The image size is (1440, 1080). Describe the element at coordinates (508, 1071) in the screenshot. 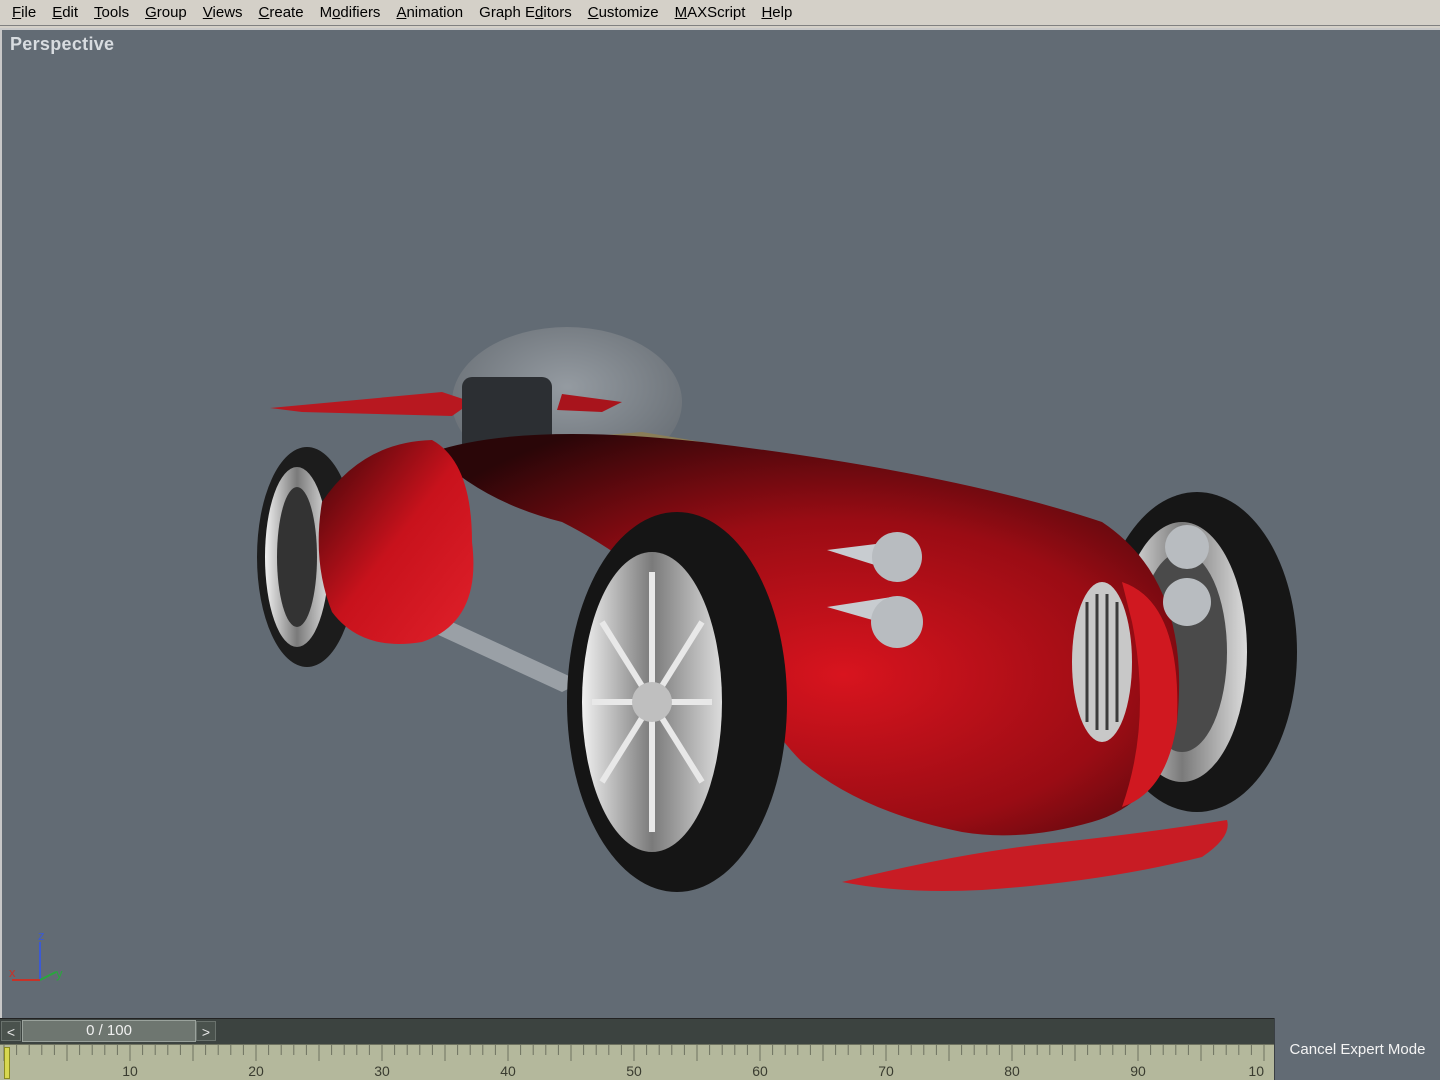

I see `timeline-label: 40` at that location.